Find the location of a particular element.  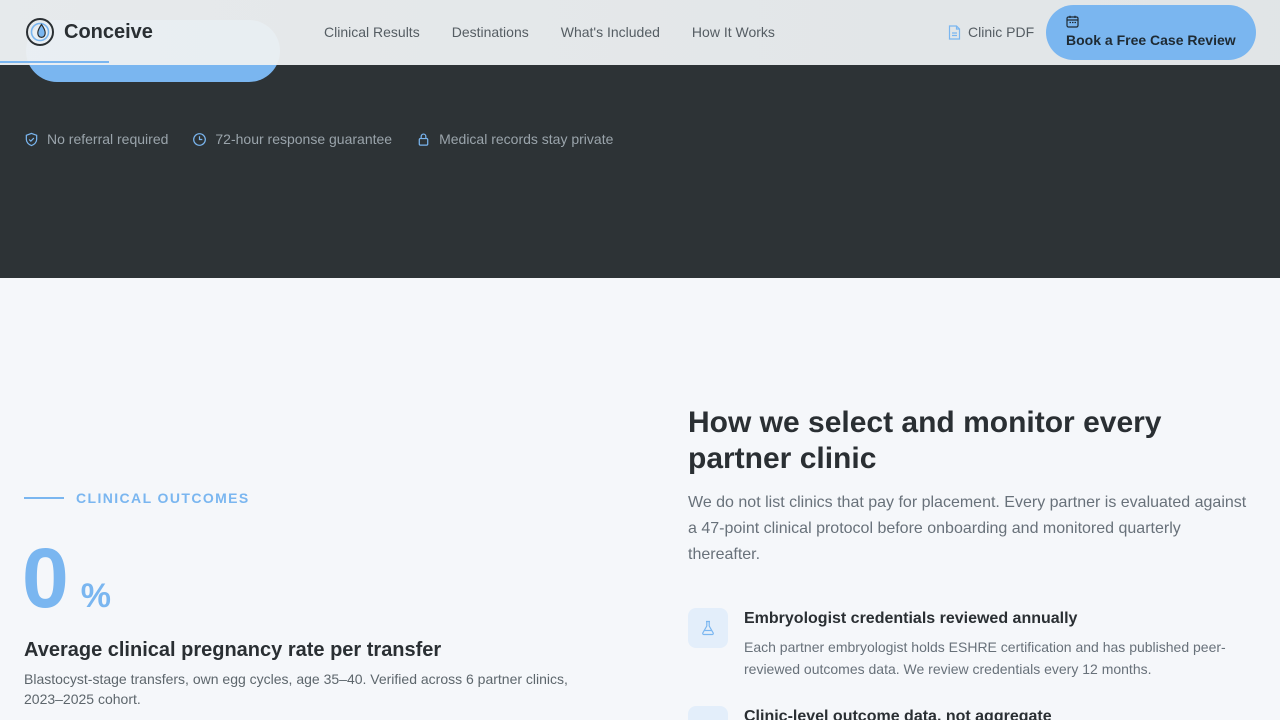

book-case-review-button: Book a Free Case Review is located at coordinates (1151, 32).